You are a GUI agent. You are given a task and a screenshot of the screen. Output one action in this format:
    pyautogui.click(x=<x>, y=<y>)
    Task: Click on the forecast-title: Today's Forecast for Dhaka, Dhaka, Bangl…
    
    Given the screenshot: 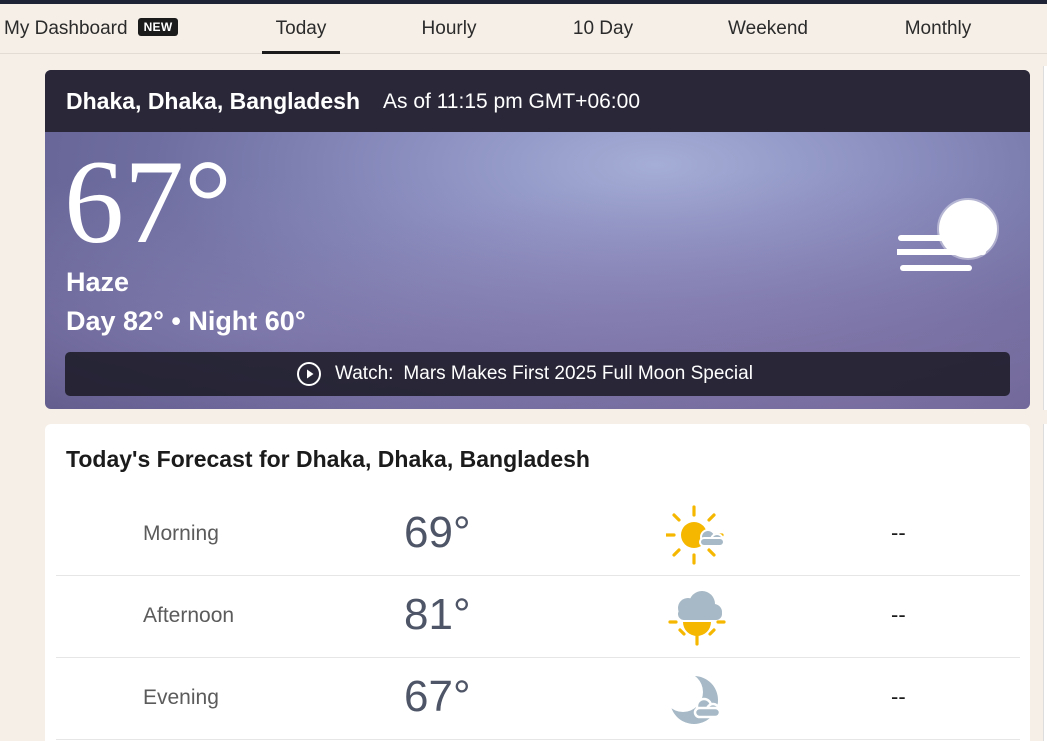 What is the action you would take?
    pyautogui.click(x=328, y=459)
    